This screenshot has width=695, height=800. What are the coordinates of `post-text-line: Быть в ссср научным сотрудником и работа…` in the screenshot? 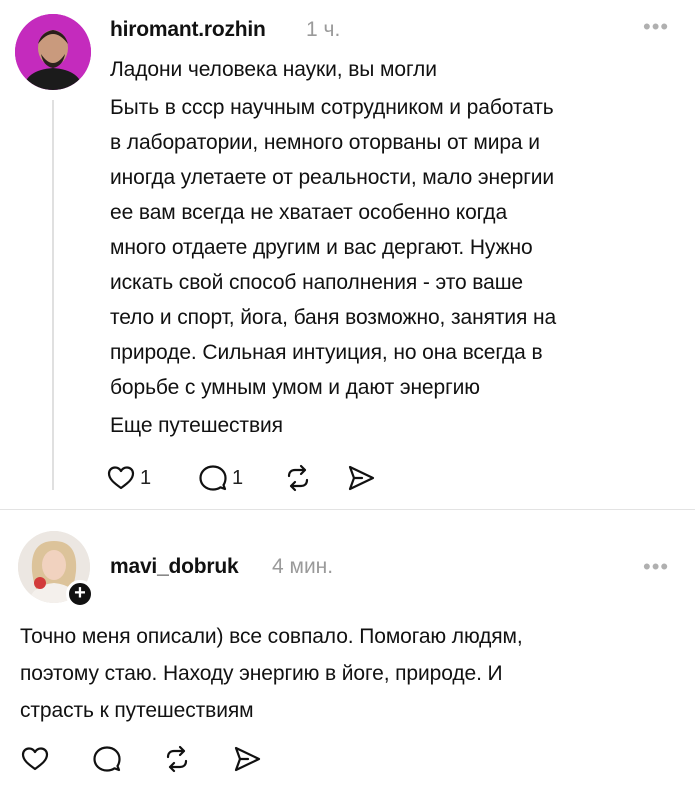 It's located at (332, 107).